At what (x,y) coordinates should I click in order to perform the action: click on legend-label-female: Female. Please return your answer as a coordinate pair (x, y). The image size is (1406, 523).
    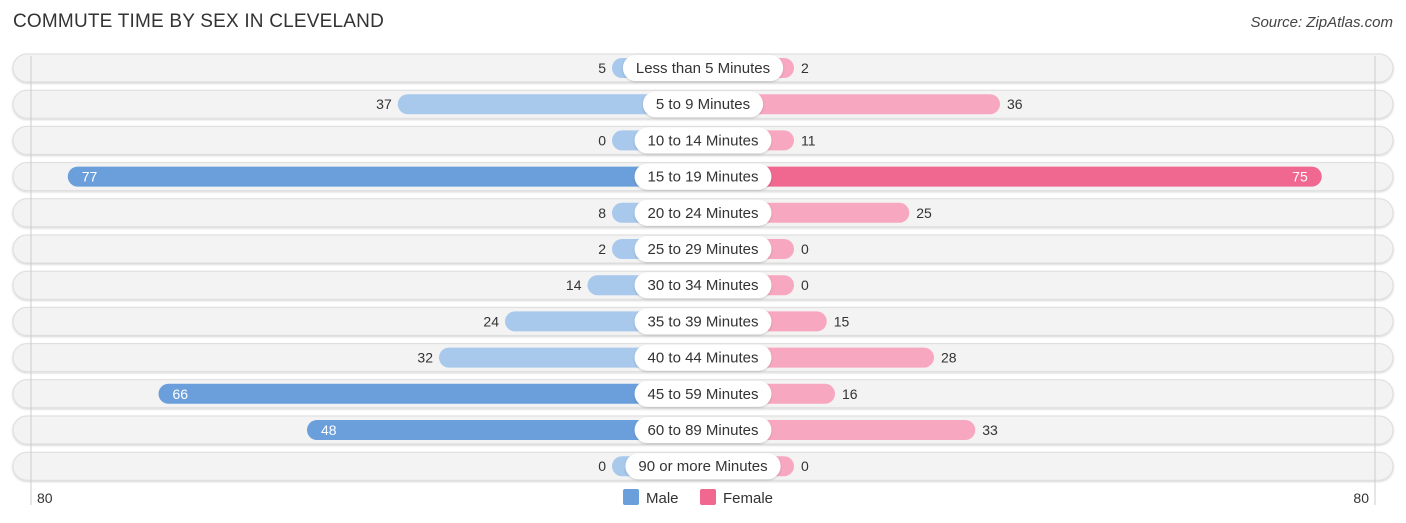
    Looking at the image, I should click on (748, 498).